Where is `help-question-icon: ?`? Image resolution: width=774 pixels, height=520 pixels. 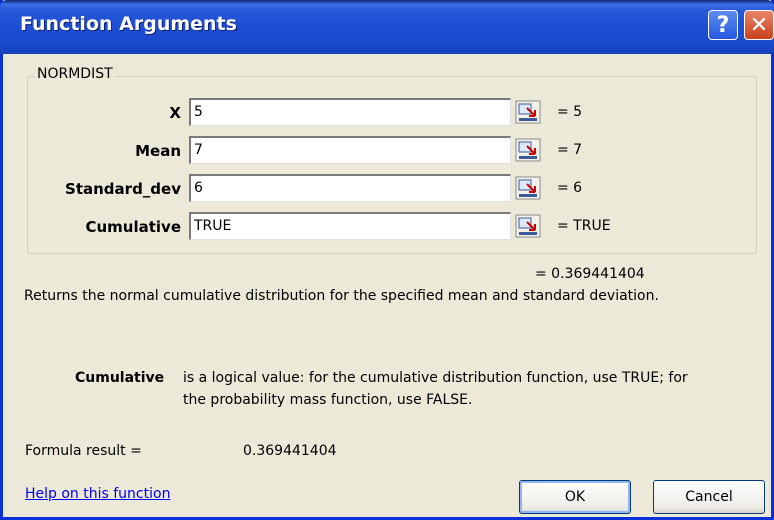
help-question-icon: ? is located at coordinates (723, 25).